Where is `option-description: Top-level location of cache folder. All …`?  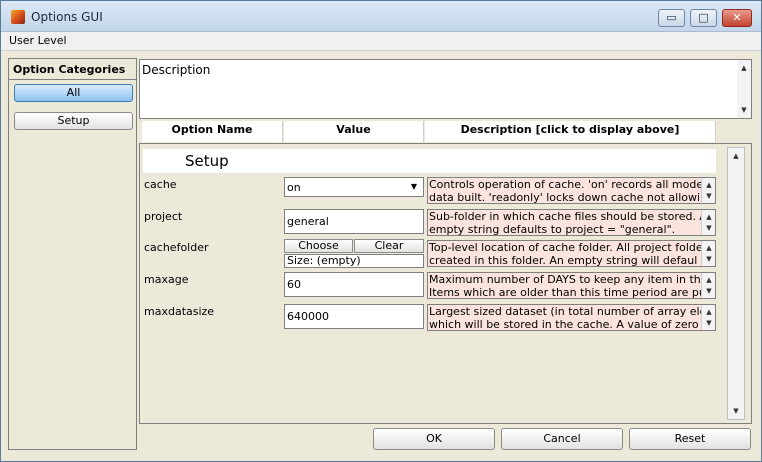
option-description: Top-level location of cache folder. All … is located at coordinates (571, 253).